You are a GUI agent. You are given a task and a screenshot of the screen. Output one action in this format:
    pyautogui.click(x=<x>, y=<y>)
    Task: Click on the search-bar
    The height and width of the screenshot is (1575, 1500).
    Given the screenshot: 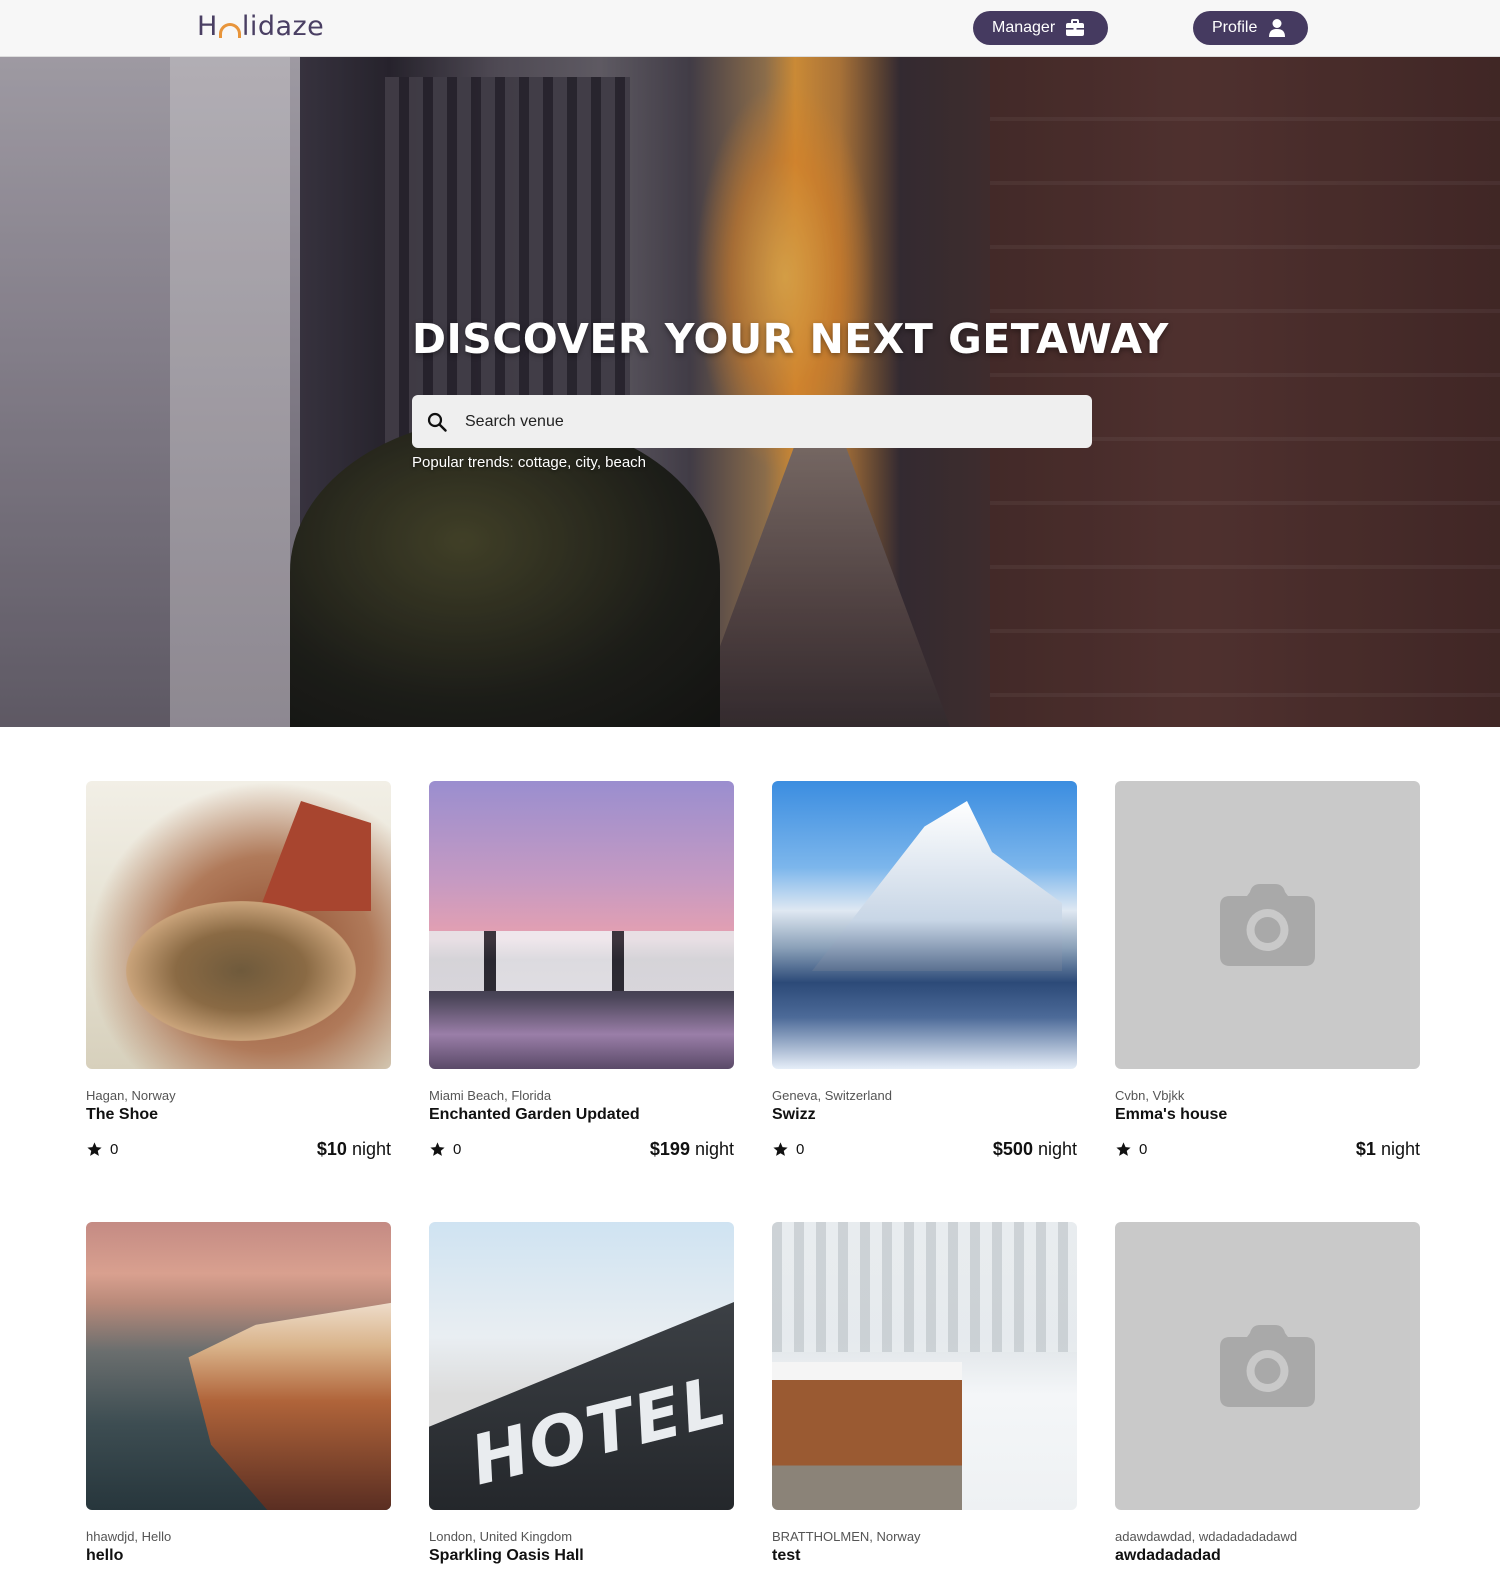 What is the action you would take?
    pyautogui.click(x=752, y=421)
    